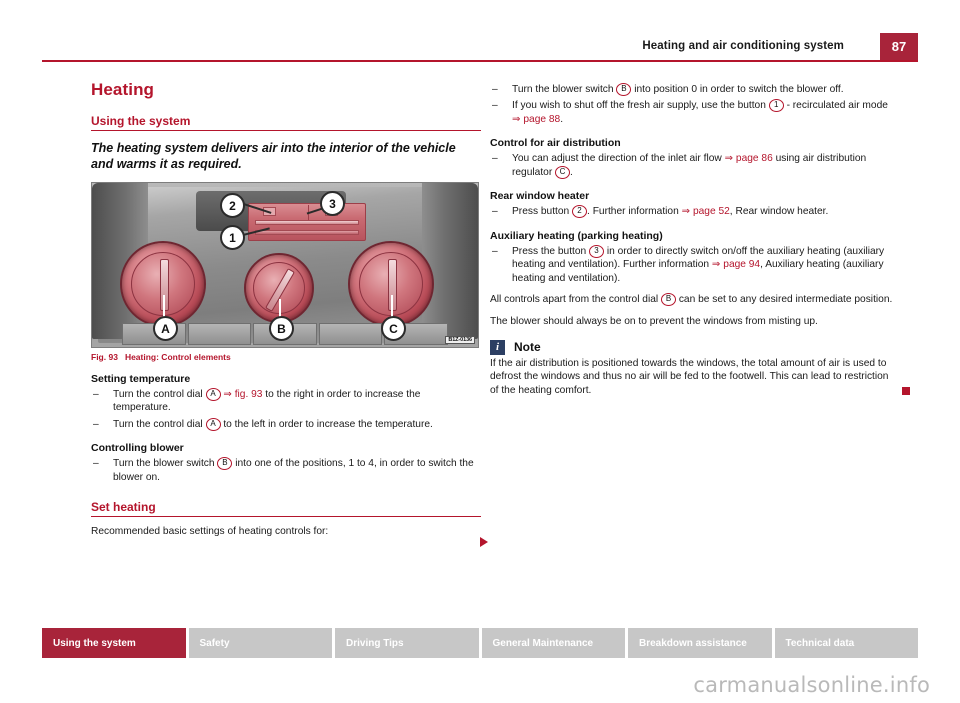  I want to click on block-heading: Auxiliary heating (parking heating), so click(576, 235).